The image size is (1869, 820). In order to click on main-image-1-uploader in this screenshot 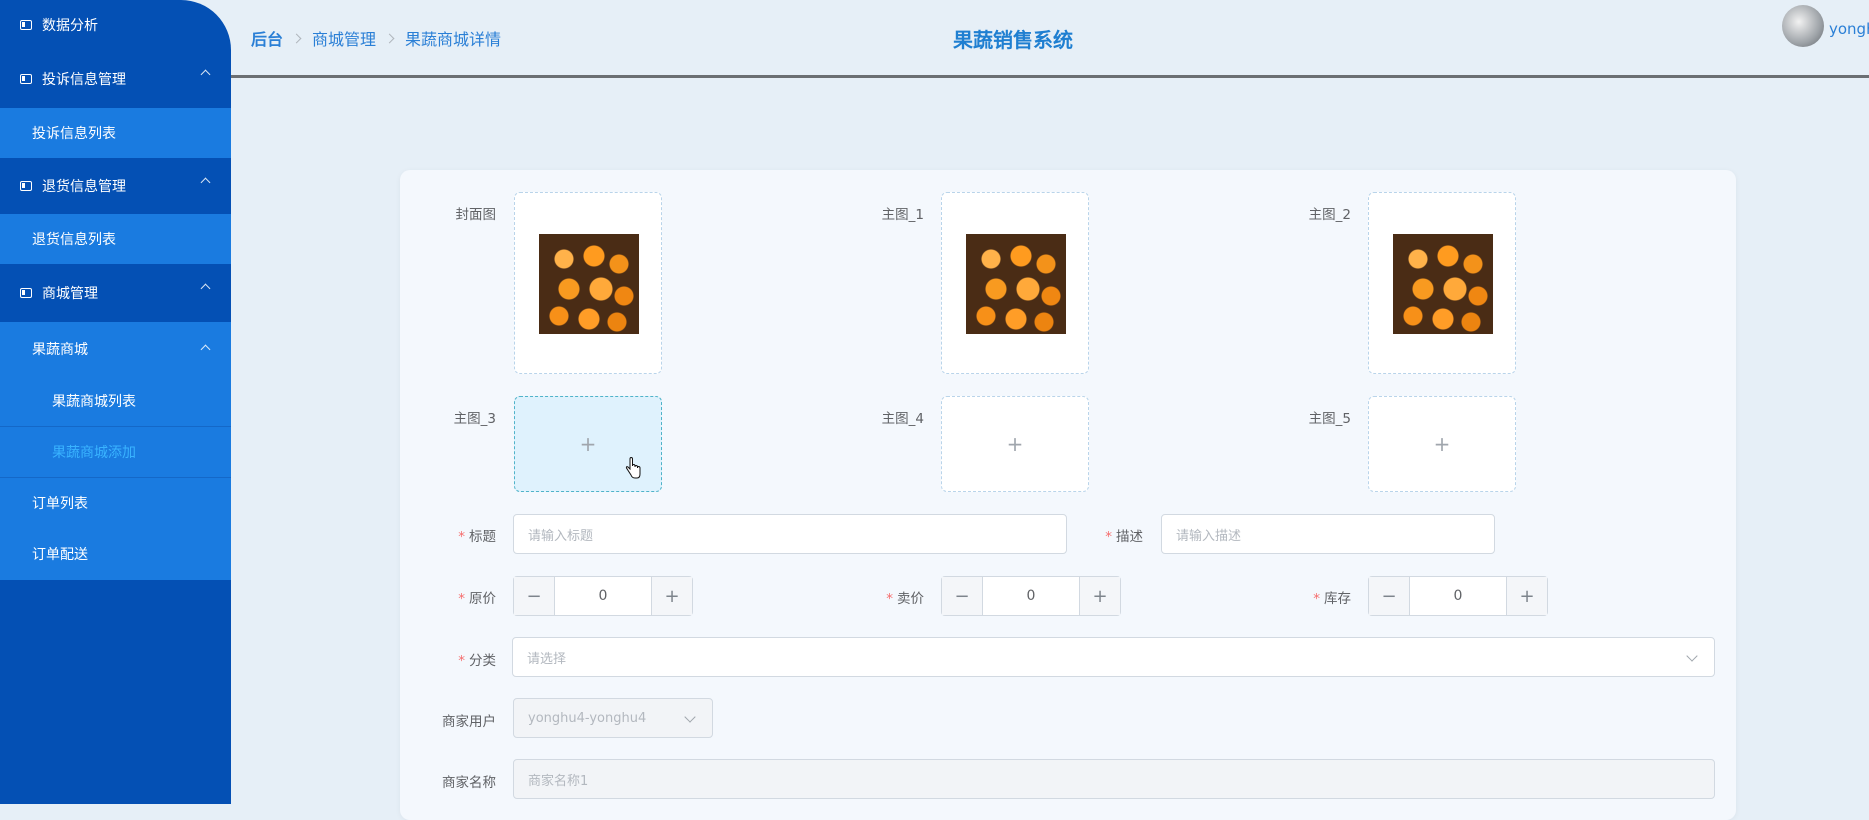, I will do `click(1015, 283)`.